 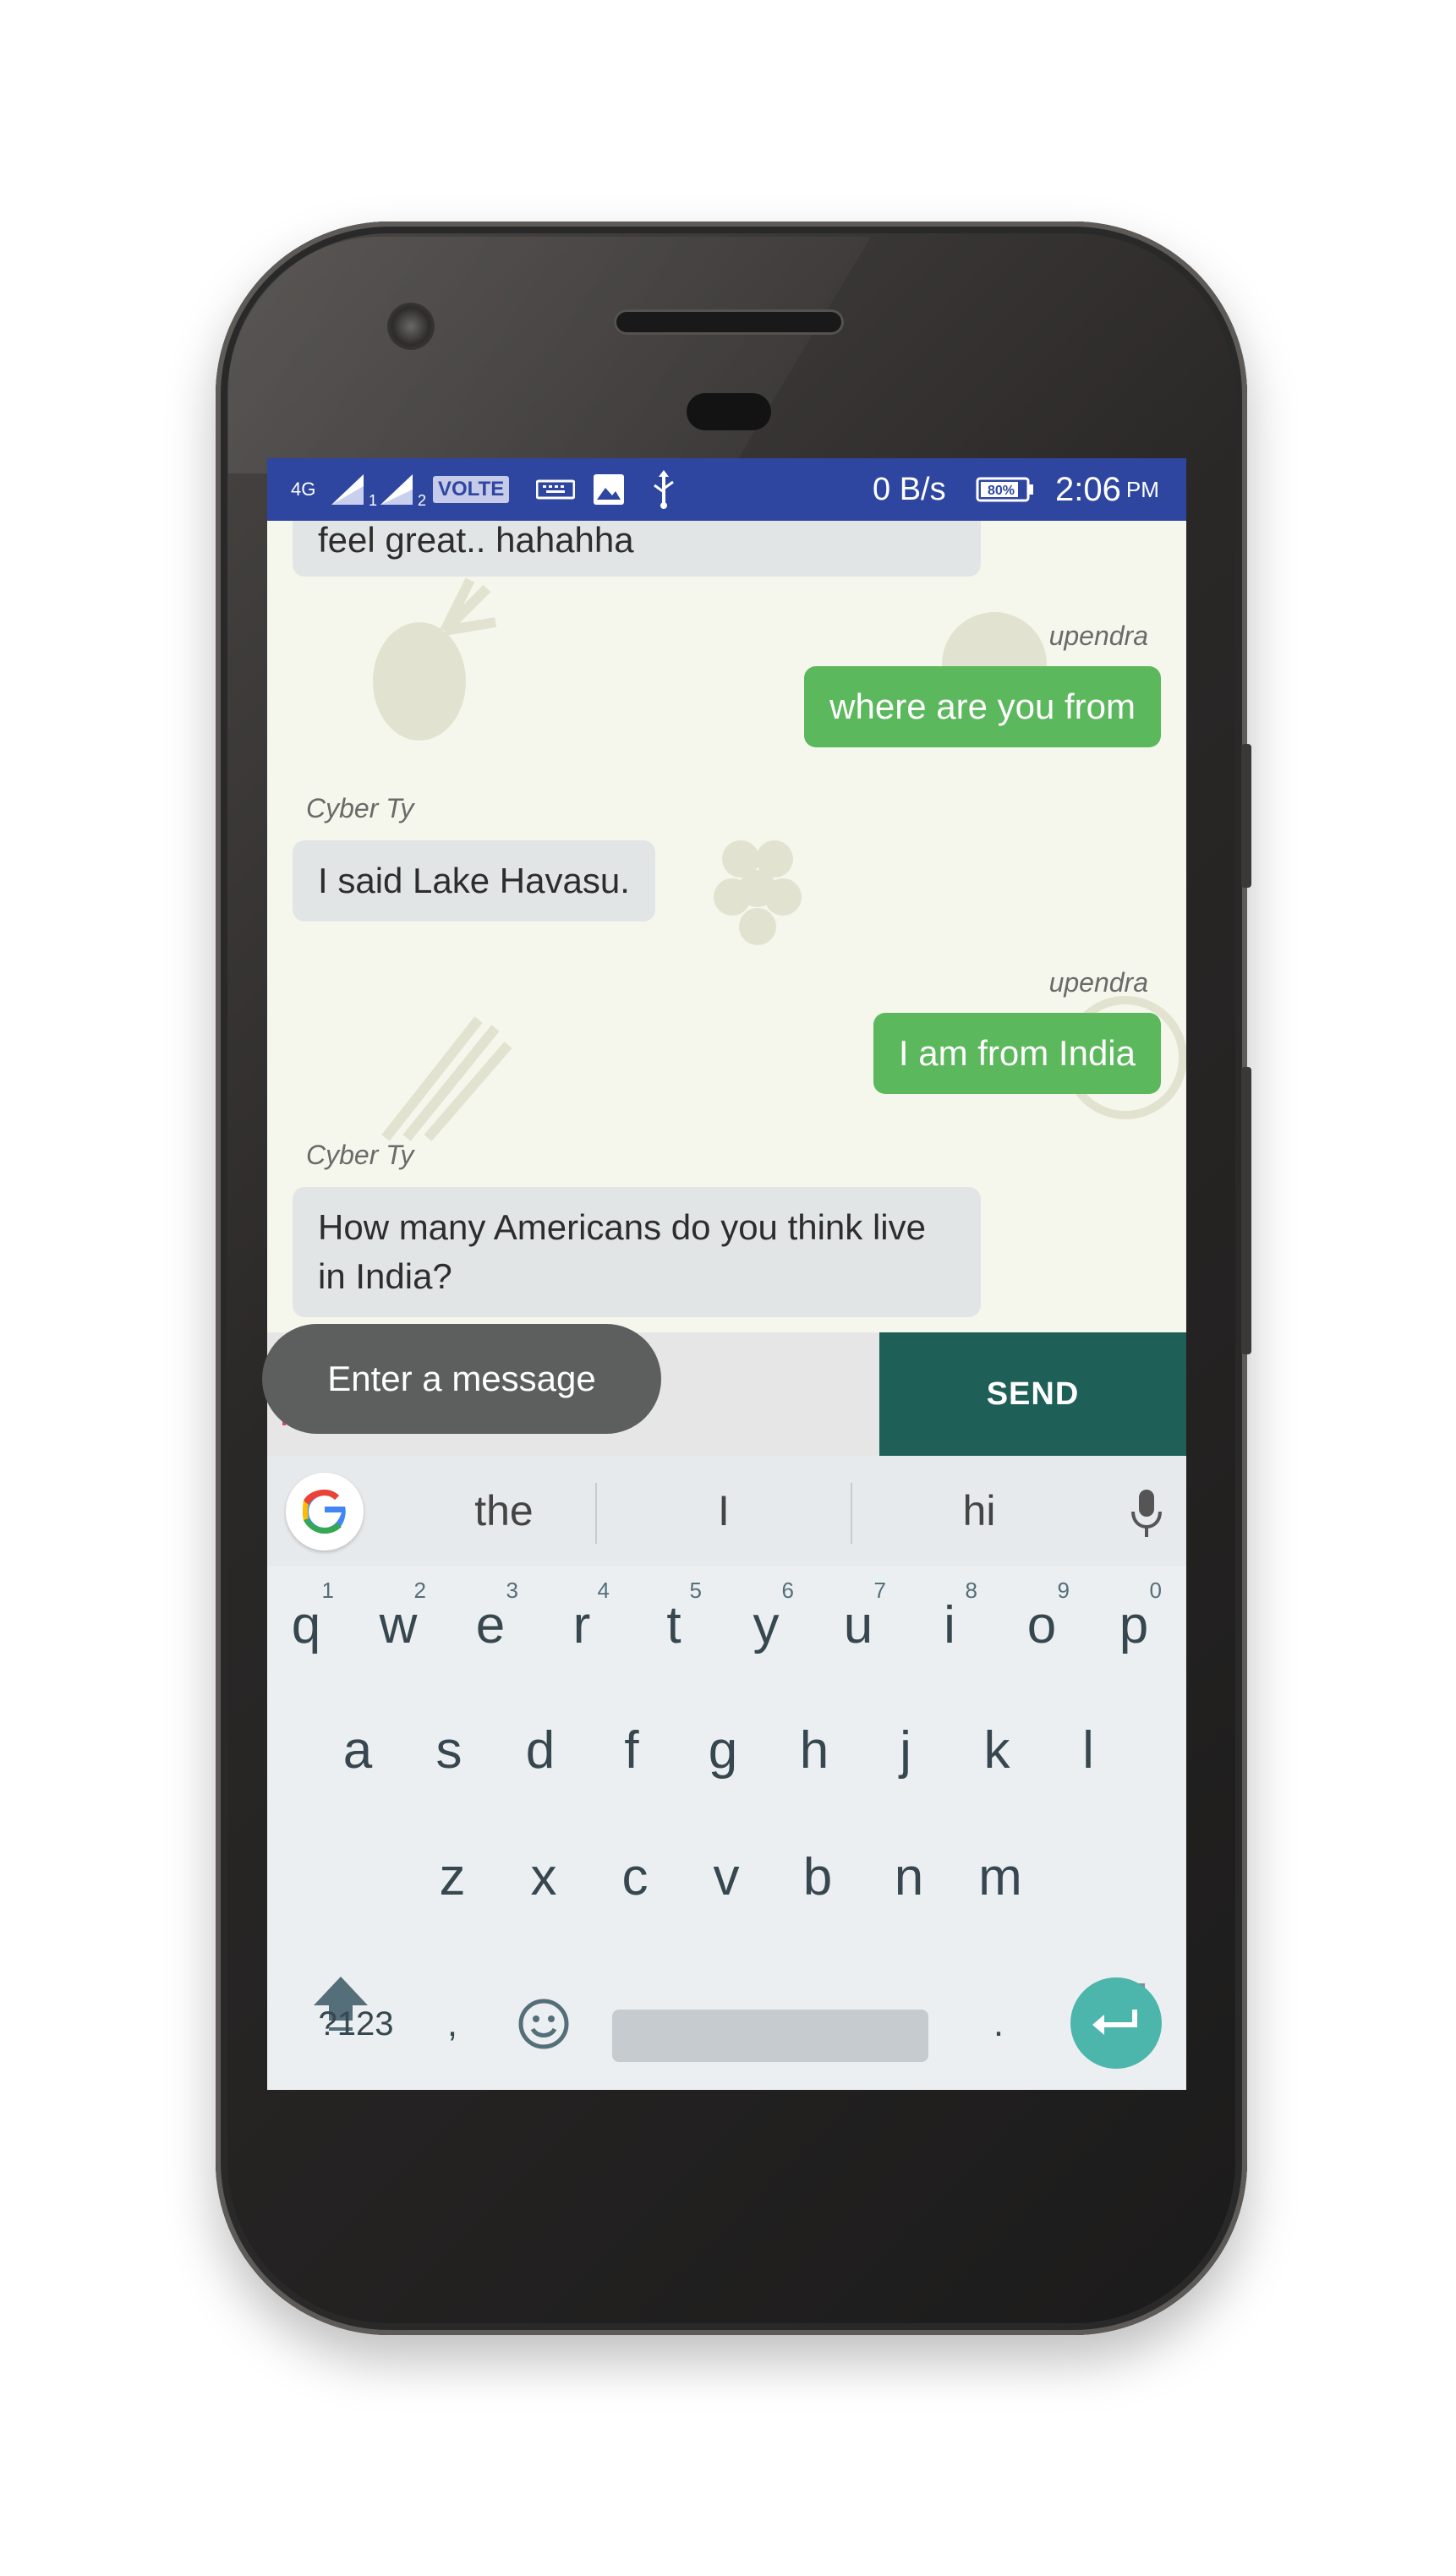 What do you see at coordinates (1156, 1590) in the screenshot?
I see `key-number-hint: 0` at bounding box center [1156, 1590].